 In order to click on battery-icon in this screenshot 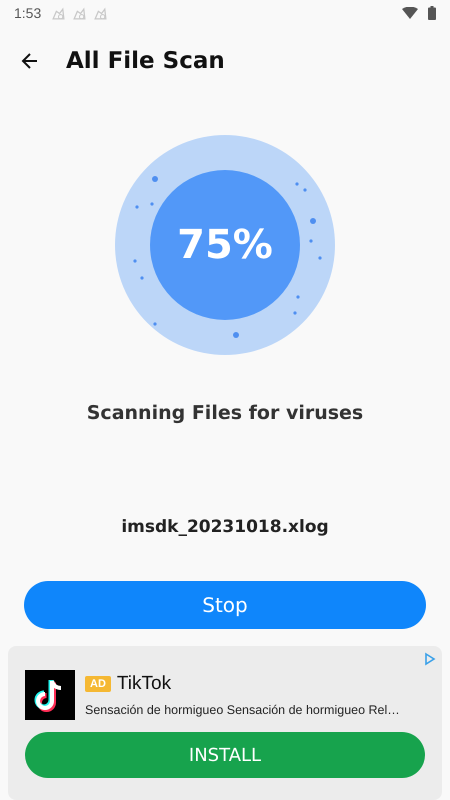, I will do `click(432, 13)`.